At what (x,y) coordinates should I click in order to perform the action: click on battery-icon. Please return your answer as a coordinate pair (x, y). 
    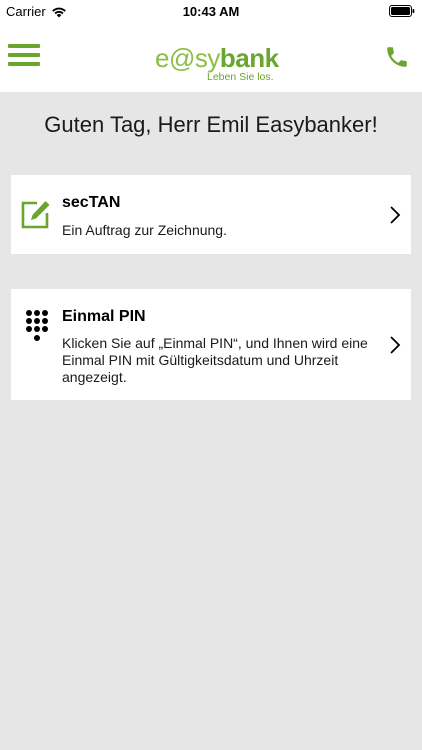
    Looking at the image, I should click on (402, 11).